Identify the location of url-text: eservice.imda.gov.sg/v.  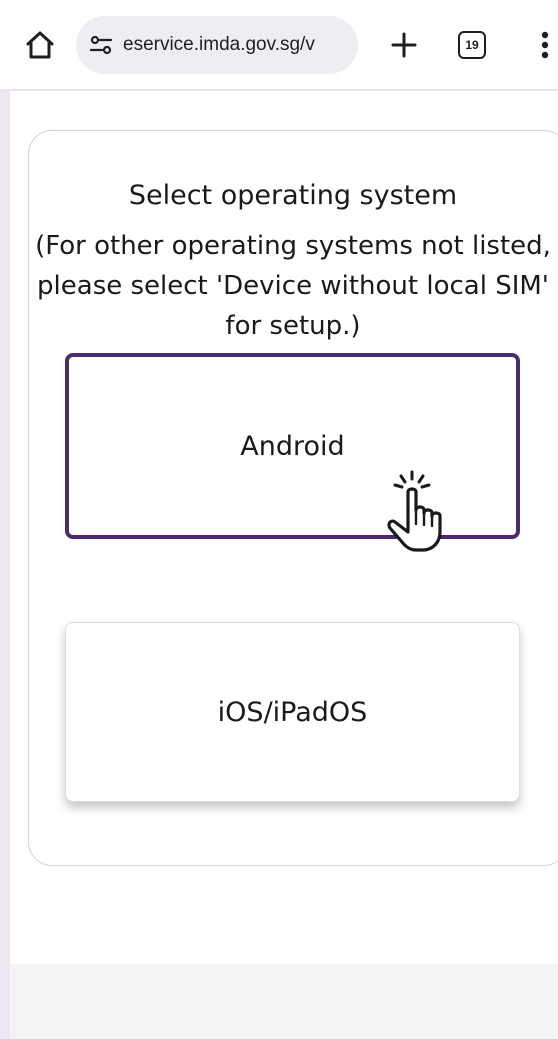
(219, 44).